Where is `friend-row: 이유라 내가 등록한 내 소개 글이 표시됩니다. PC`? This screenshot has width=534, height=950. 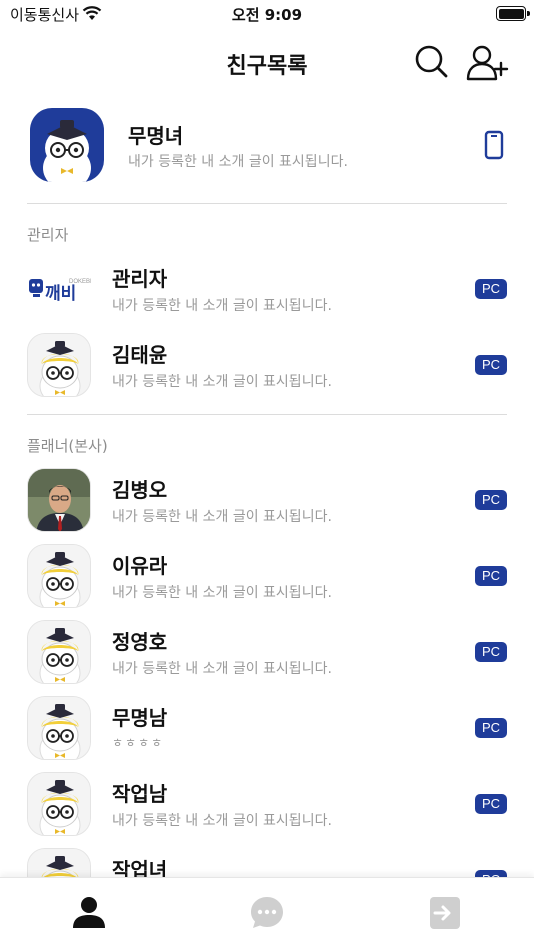
friend-row: 이유라 내가 등록한 내 소개 글이 표시됩니다. PC is located at coordinates (267, 577).